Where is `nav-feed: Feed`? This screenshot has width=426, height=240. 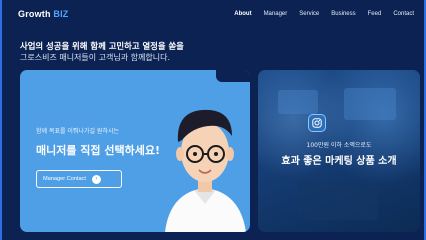 nav-feed: Feed is located at coordinates (375, 14).